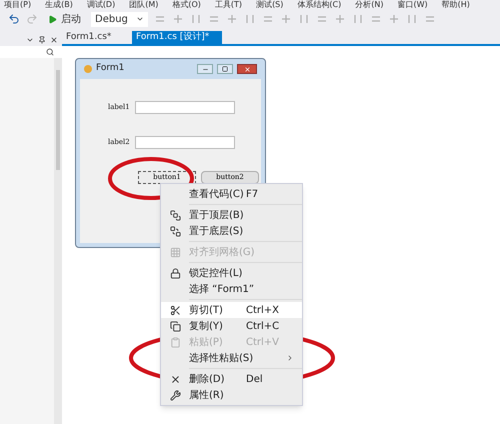 This screenshot has width=500, height=424. I want to click on menu-item: 查看代码(C) F7, so click(231, 194).